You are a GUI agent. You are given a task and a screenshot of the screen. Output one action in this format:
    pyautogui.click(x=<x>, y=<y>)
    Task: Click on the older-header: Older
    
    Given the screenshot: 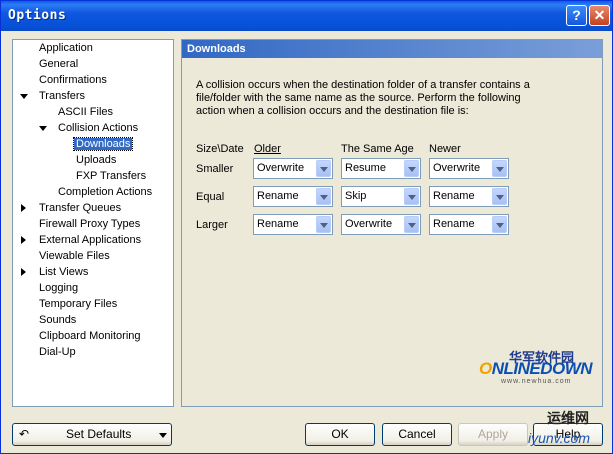 What is the action you would take?
    pyautogui.click(x=267, y=149)
    